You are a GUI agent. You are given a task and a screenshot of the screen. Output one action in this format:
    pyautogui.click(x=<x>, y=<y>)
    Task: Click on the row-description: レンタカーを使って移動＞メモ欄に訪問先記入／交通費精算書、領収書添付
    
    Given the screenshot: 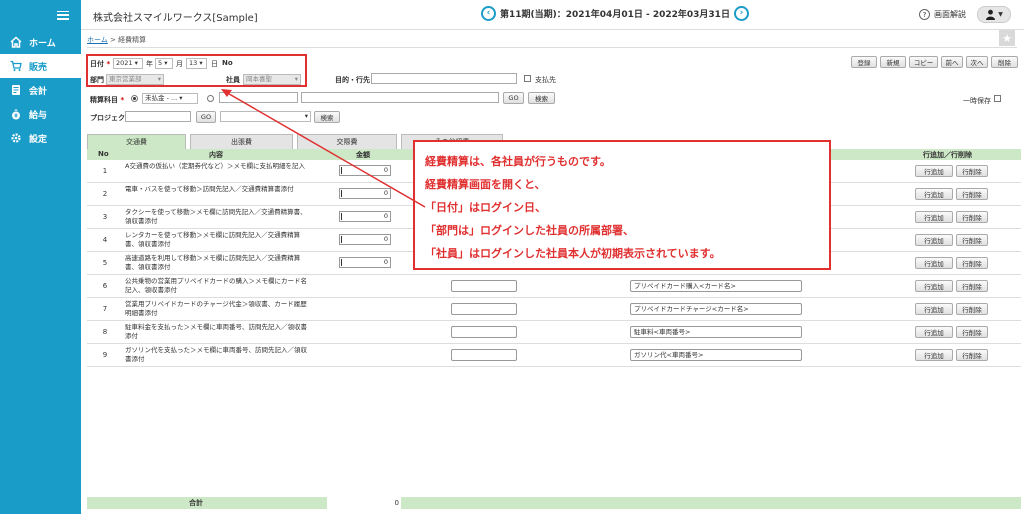 What is the action you would take?
    pyautogui.click(x=213, y=239)
    